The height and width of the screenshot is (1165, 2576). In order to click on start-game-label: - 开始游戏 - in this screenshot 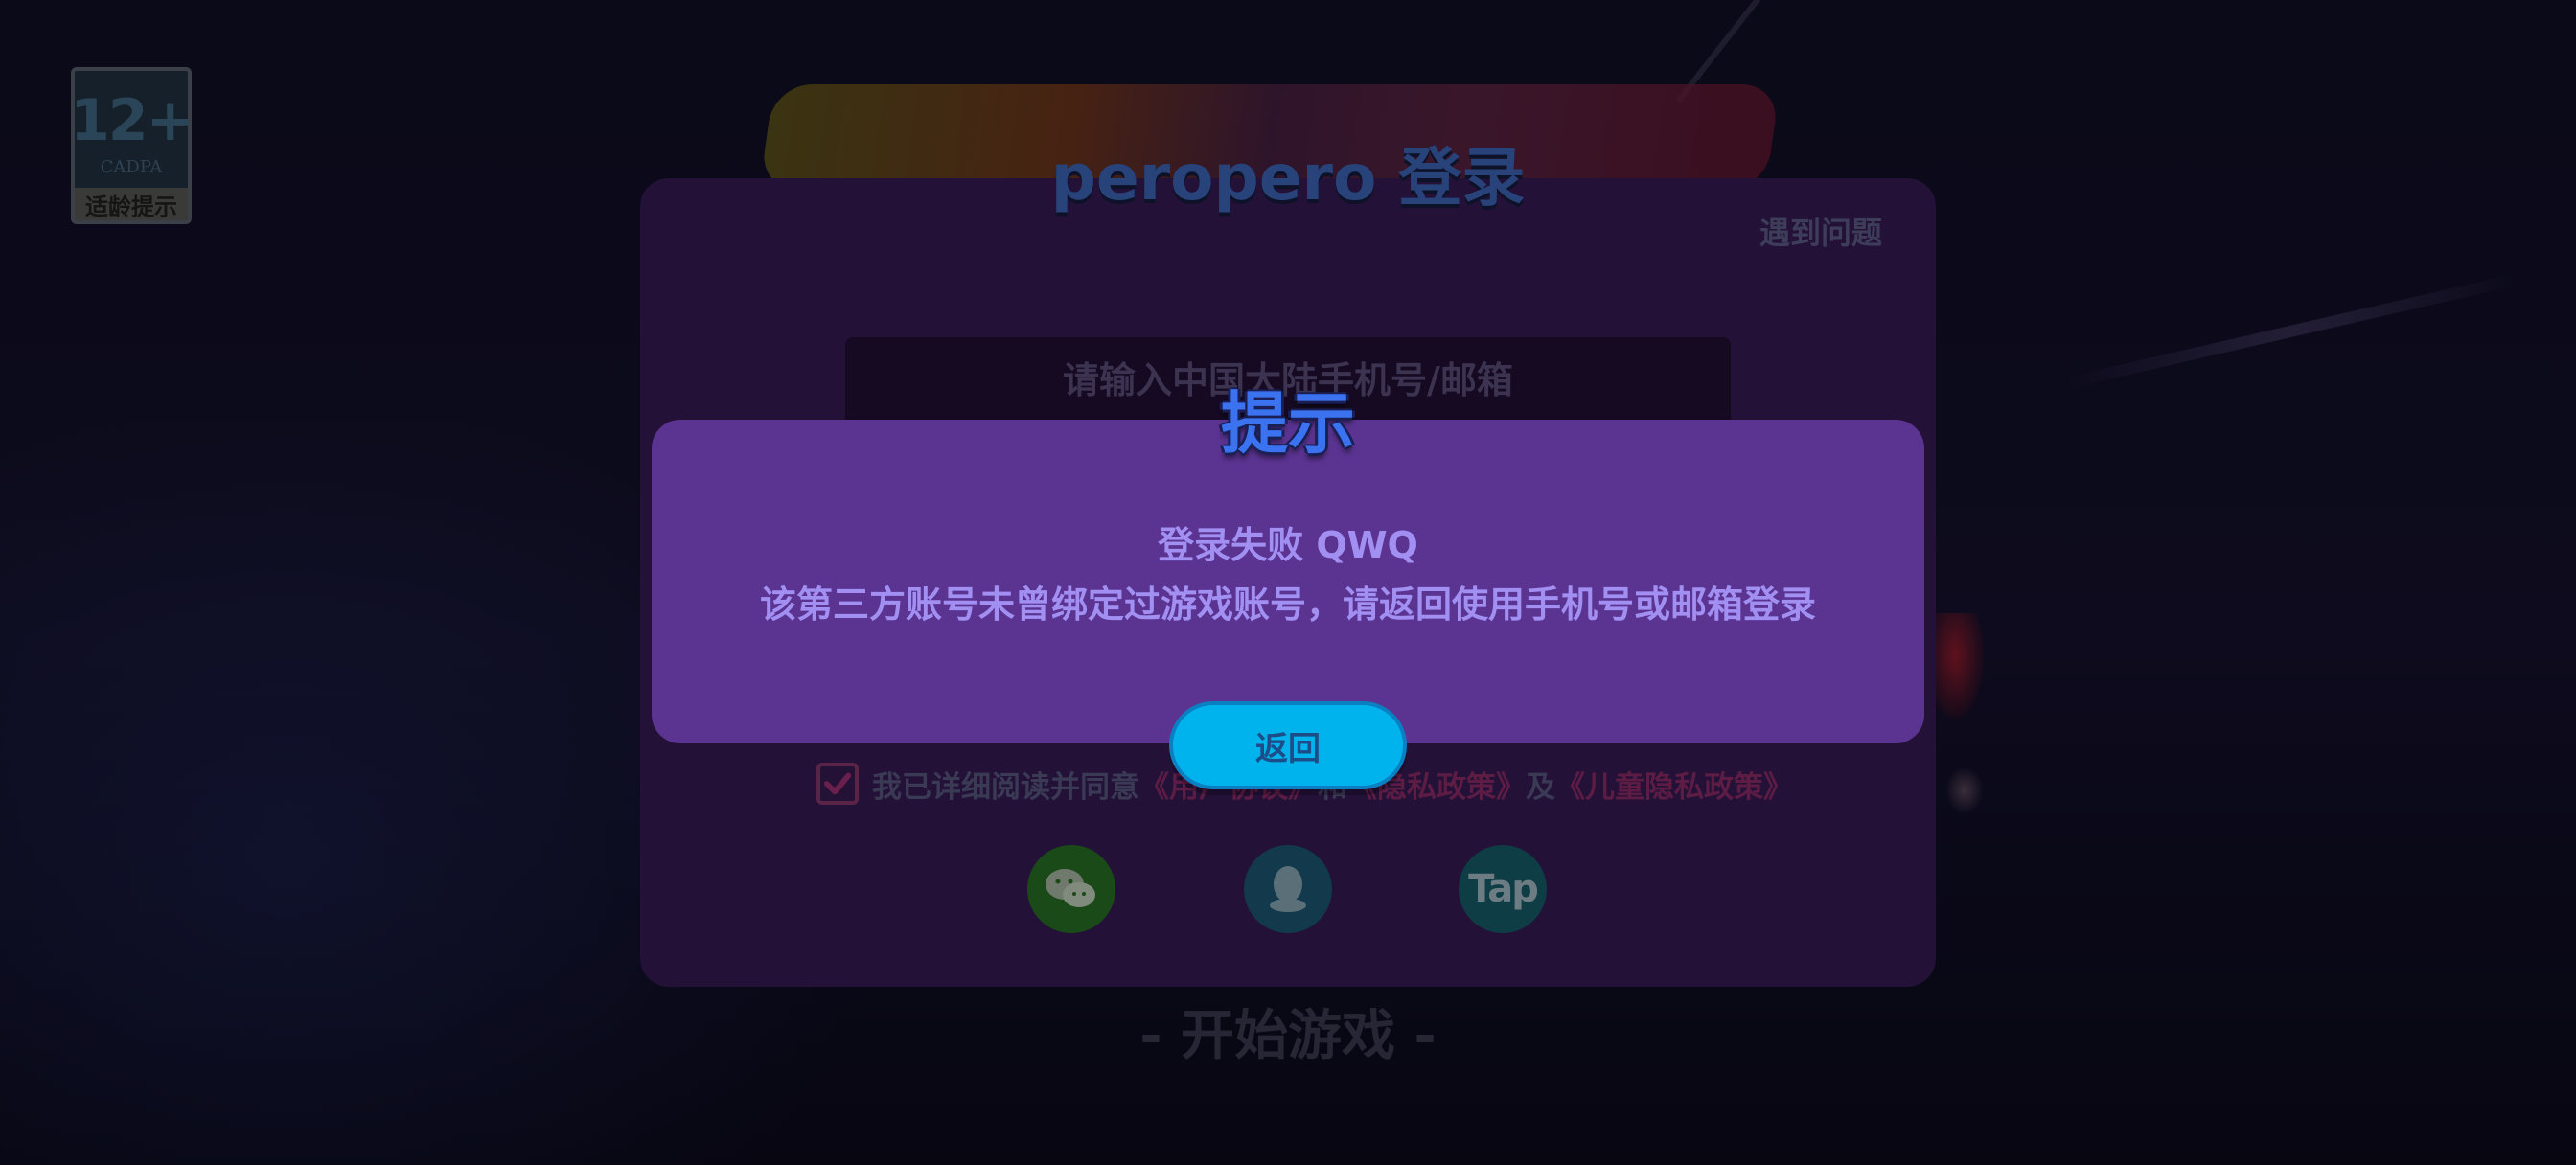, I will do `click(1288, 1032)`.